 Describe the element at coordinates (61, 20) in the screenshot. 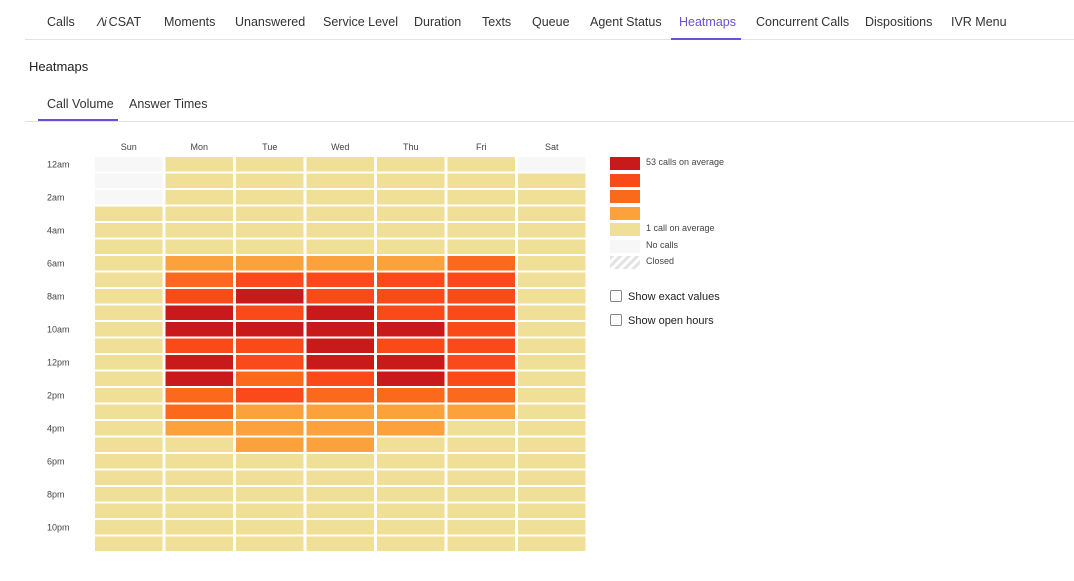

I see `tab-calls: Calls` at that location.